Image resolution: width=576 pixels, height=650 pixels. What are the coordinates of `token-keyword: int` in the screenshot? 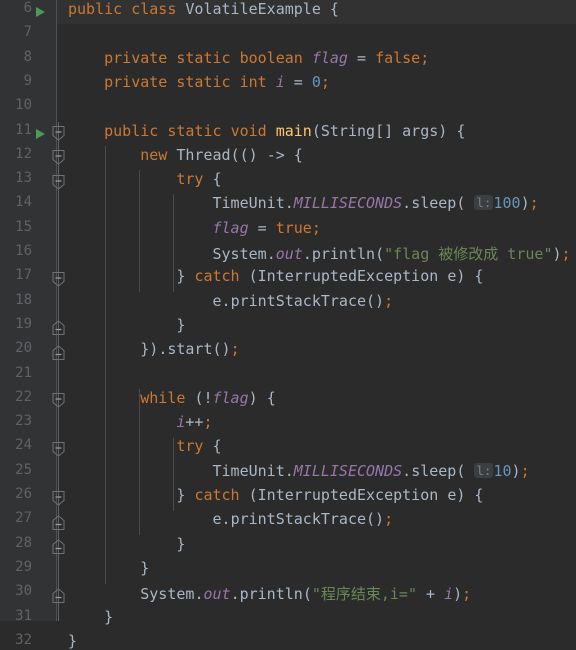 It's located at (253, 81).